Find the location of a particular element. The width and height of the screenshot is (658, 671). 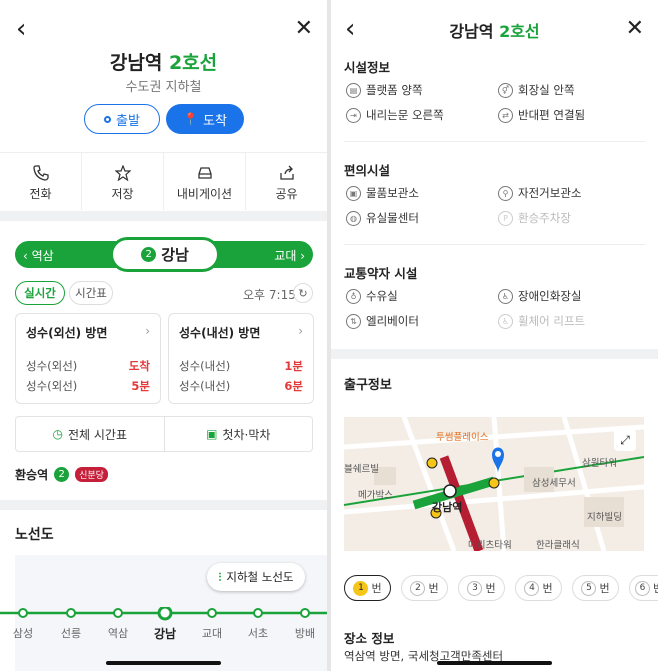

wheelchair-lift-icon: ♿ is located at coordinates (505, 321).